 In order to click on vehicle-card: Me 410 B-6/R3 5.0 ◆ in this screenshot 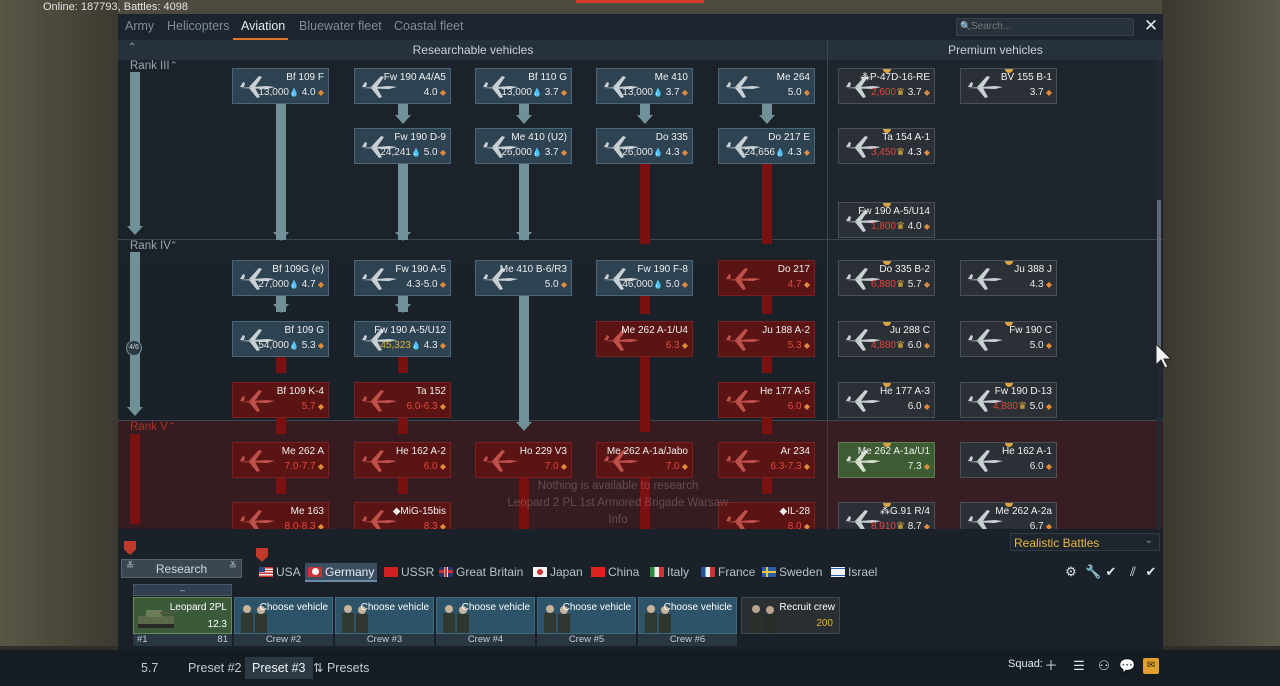, I will do `click(523, 278)`.